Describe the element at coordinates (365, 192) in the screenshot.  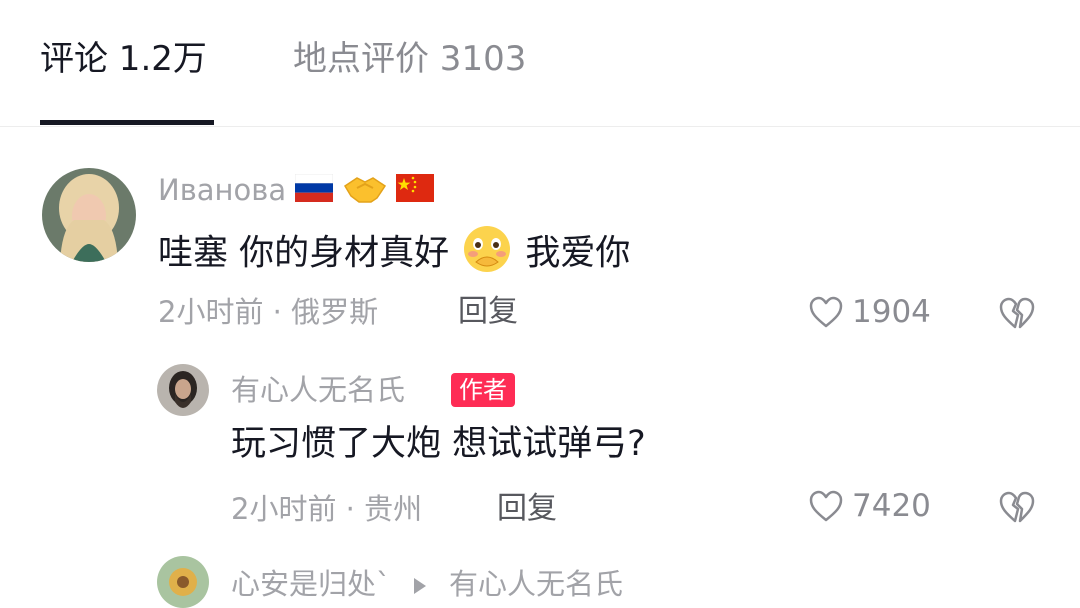
I see `handshake-icon` at that location.